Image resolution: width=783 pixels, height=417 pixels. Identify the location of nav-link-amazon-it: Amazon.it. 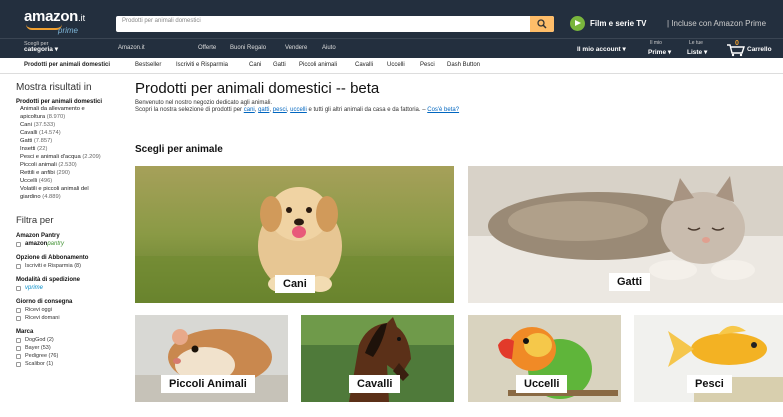
(131, 48).